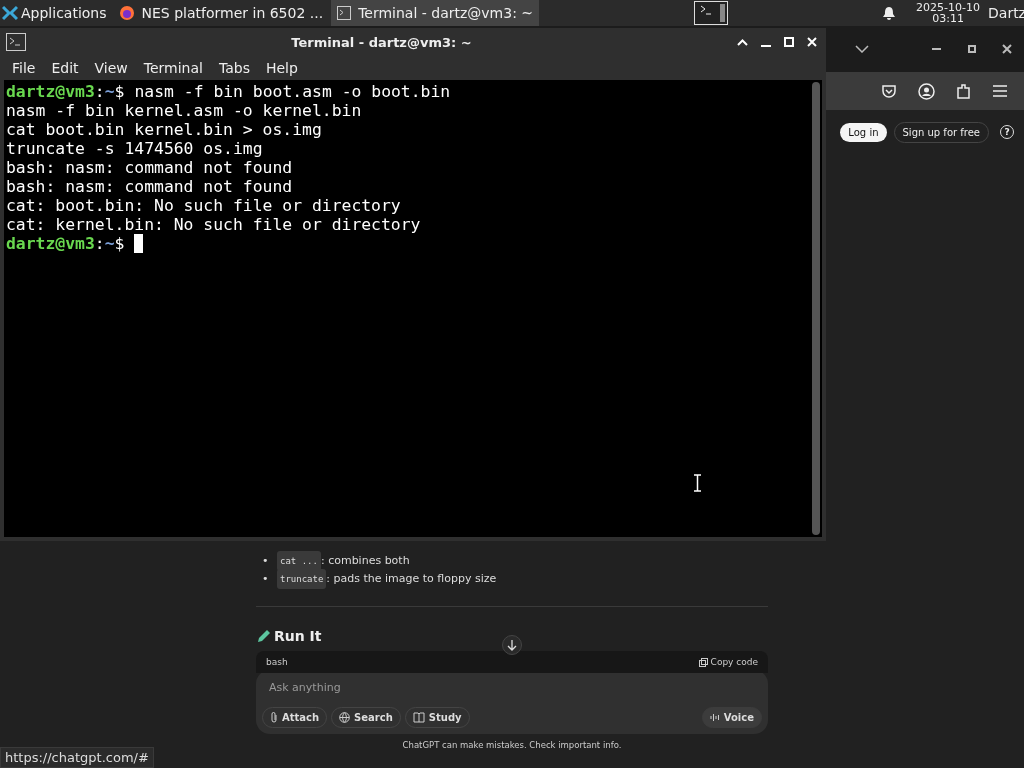 Image resolution: width=1024 pixels, height=768 pixels. Describe the element at coordinates (24, 68) in the screenshot. I see `menu-item: File` at that location.